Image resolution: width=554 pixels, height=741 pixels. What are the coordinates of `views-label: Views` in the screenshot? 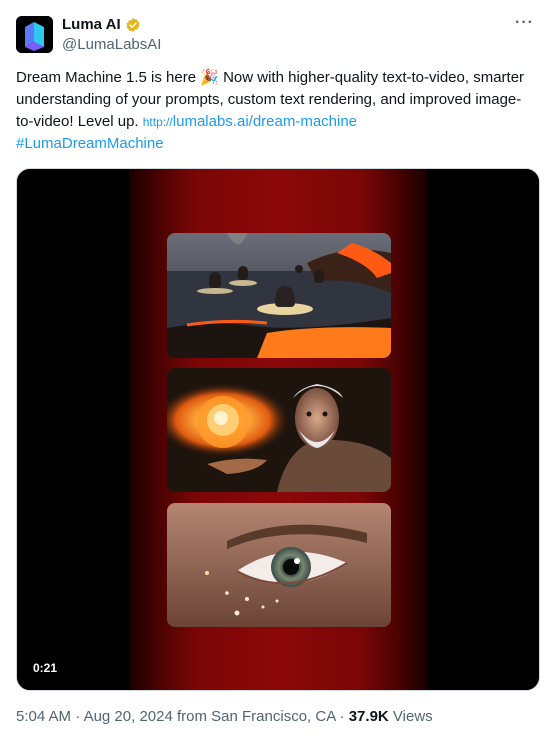 It's located at (412, 716).